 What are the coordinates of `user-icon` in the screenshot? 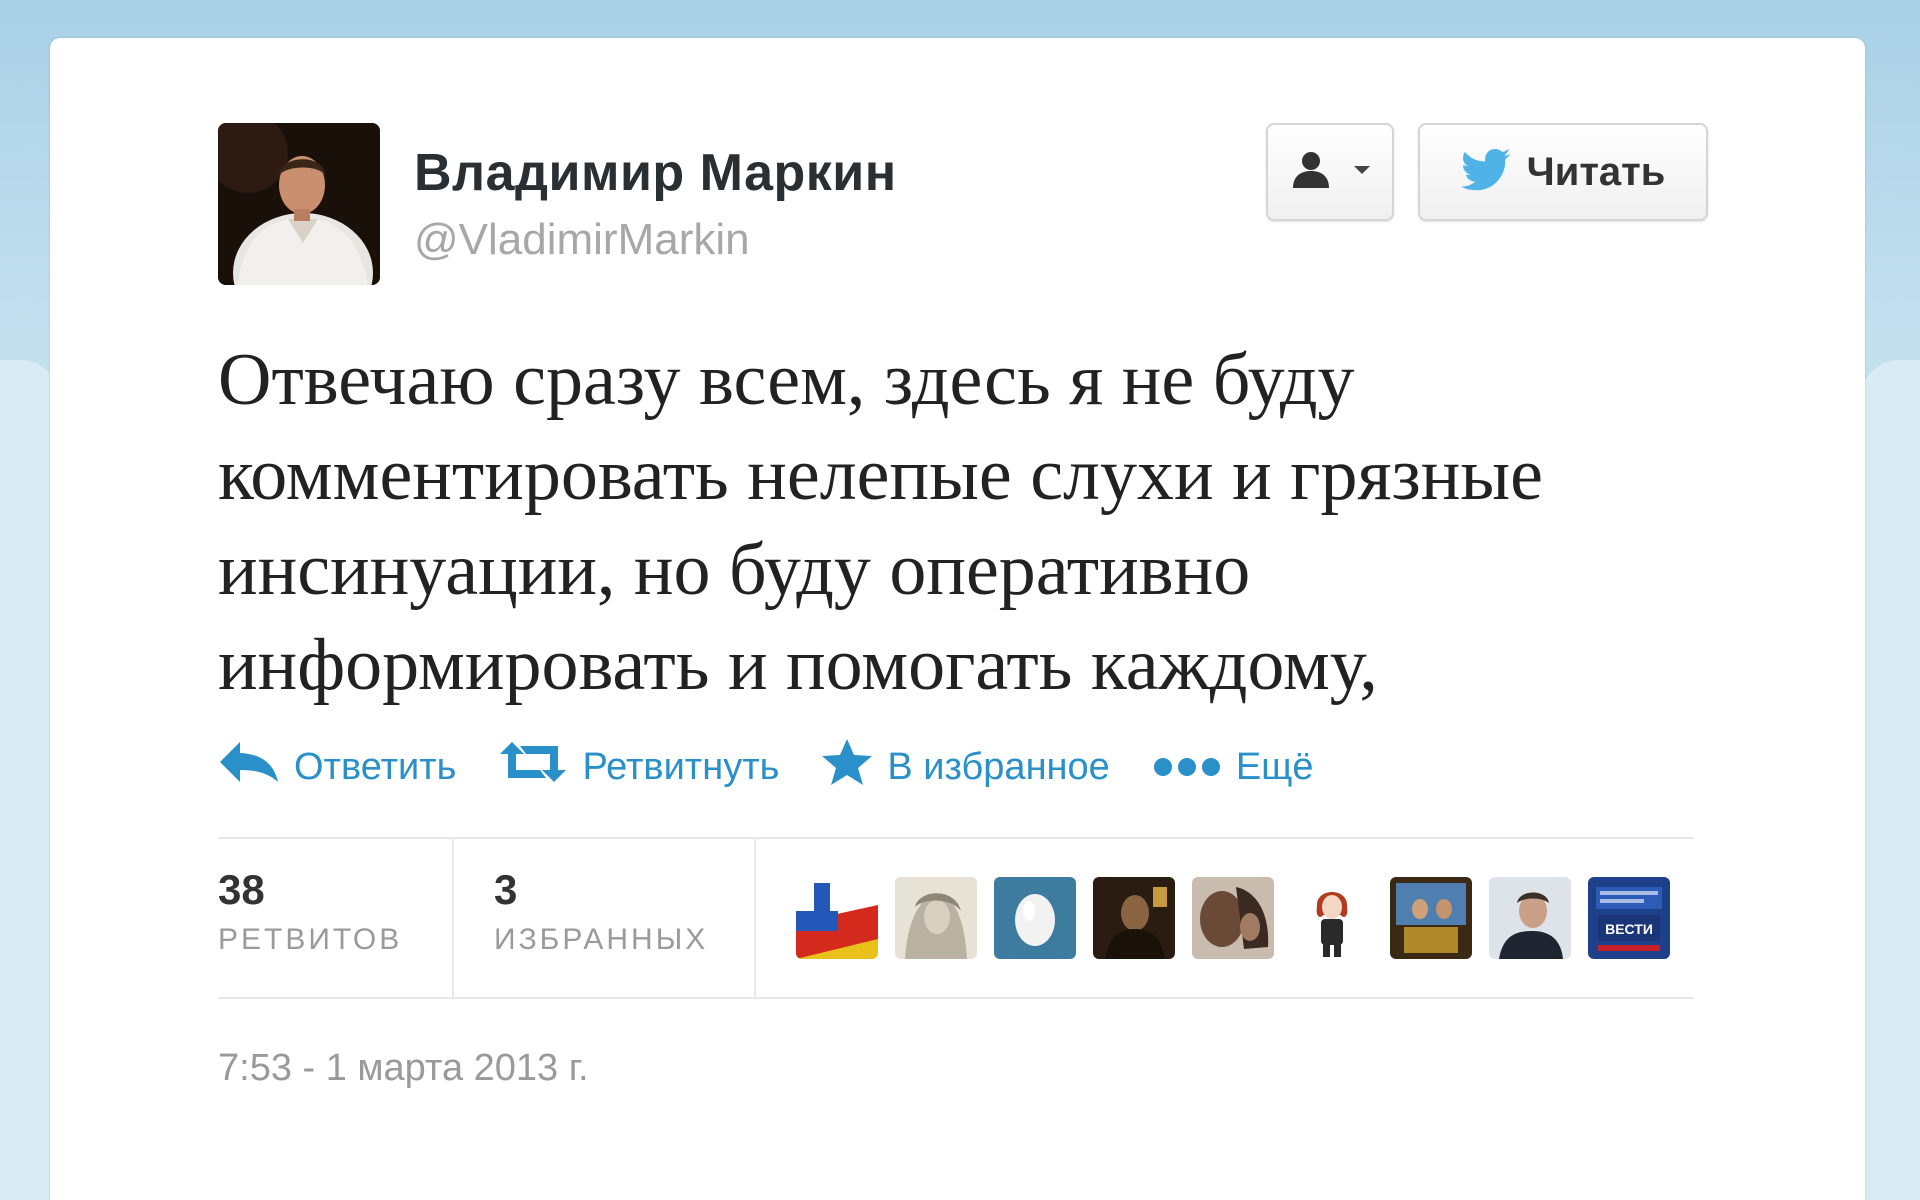 It's located at (1321, 172).